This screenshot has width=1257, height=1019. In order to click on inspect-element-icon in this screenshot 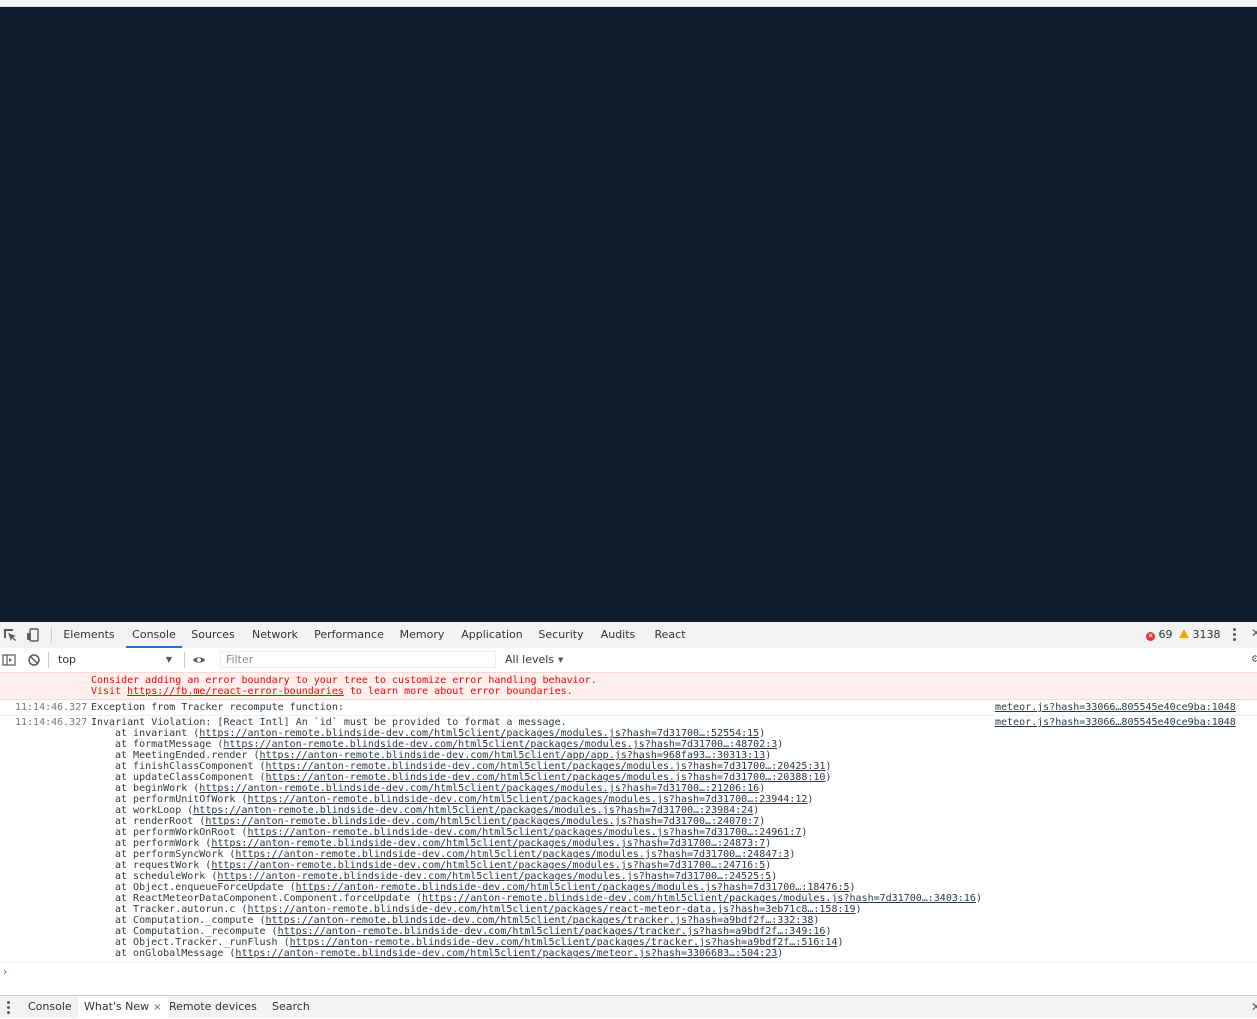, I will do `click(10, 635)`.